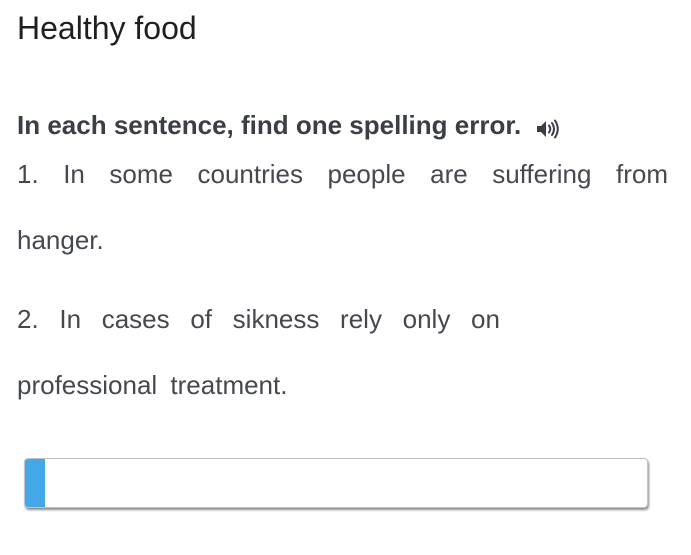 Image resolution: width=691 pixels, height=555 pixels. What do you see at coordinates (276, 319) in the screenshot?
I see `word: sikness` at bounding box center [276, 319].